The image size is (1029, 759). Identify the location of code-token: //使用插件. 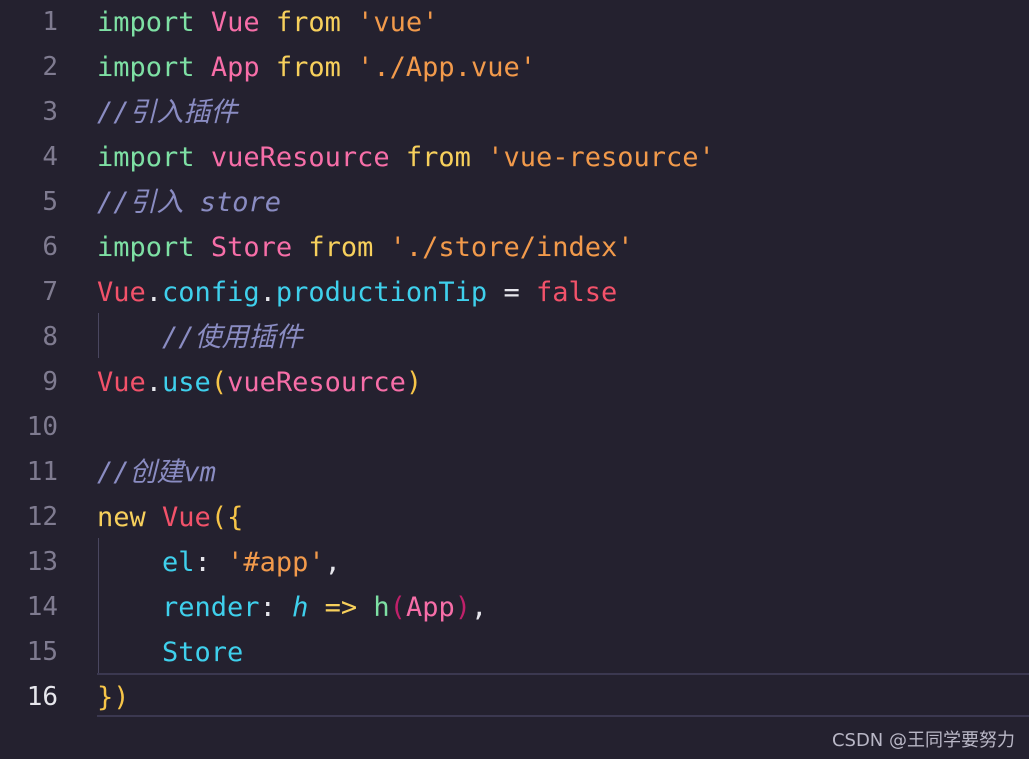
(232, 337).